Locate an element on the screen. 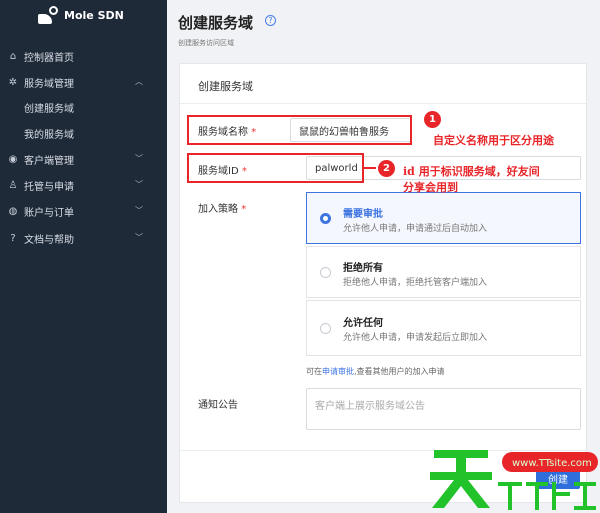 The image size is (600, 513). sidebar-item-domain-management: ✲ 服务域管理 ︿ is located at coordinates (83, 82).